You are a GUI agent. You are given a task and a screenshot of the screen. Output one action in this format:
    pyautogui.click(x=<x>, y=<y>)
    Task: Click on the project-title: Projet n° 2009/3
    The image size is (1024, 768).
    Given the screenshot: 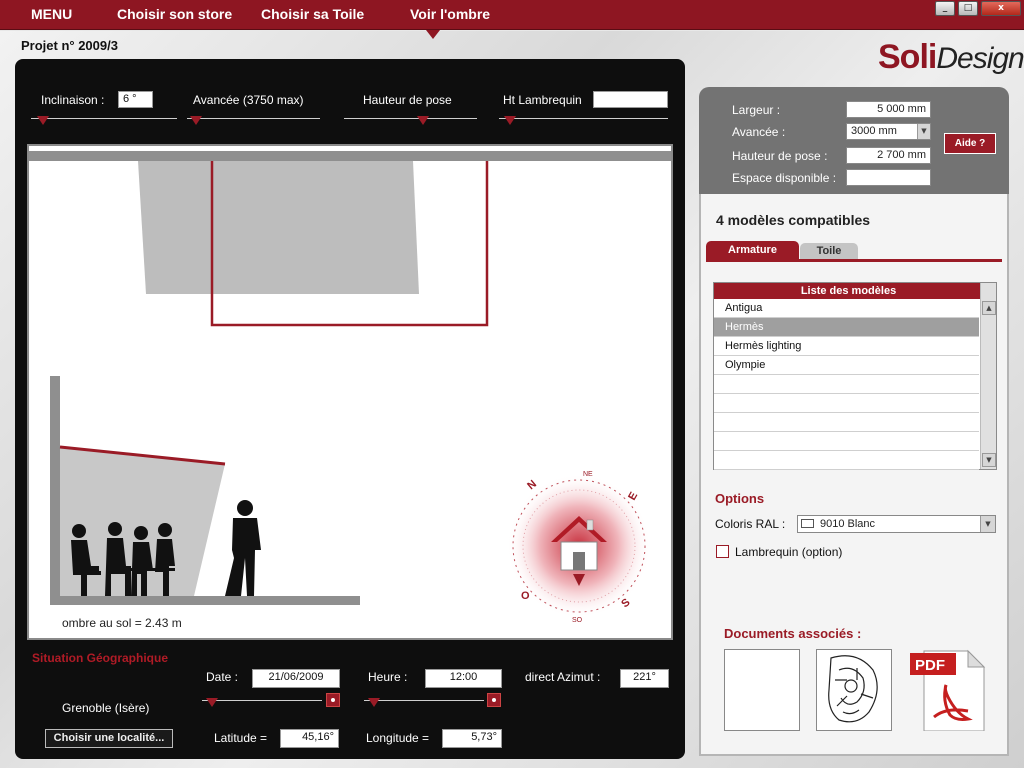 What is the action you would take?
    pyautogui.click(x=69, y=45)
    